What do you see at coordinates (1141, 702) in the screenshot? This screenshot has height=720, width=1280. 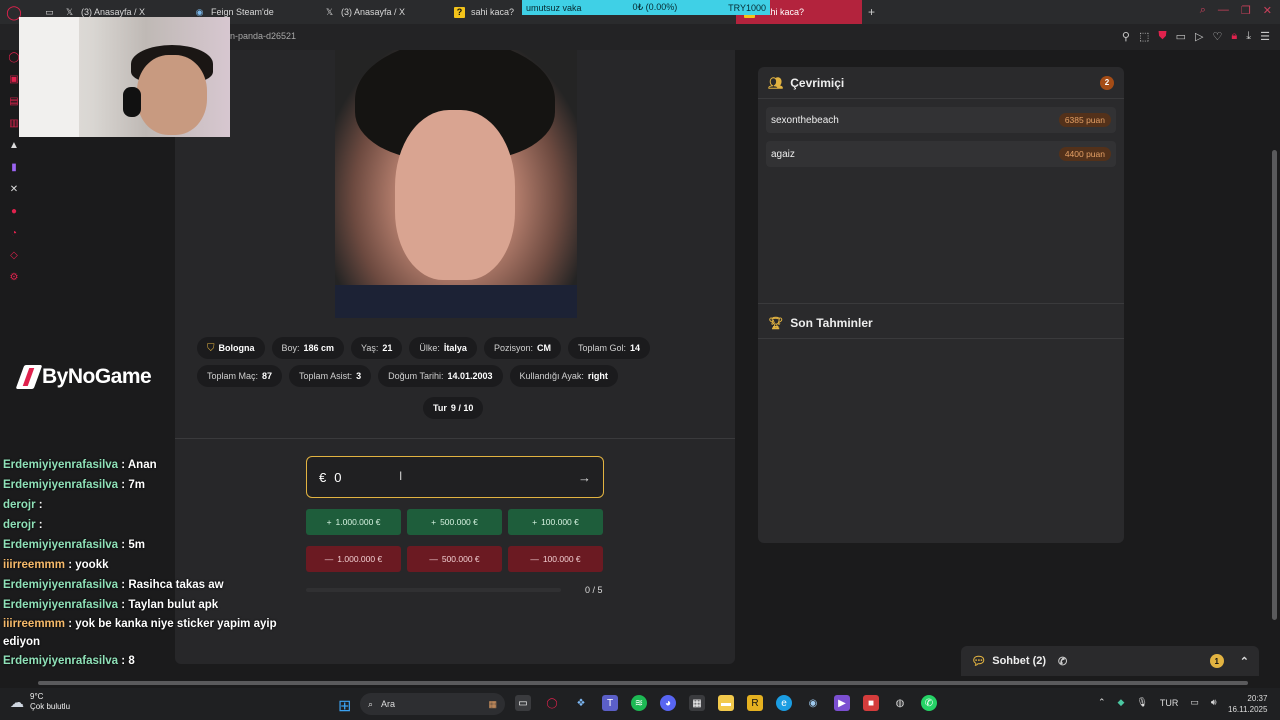 I see `mic-icon: 🎙︎` at bounding box center [1141, 702].